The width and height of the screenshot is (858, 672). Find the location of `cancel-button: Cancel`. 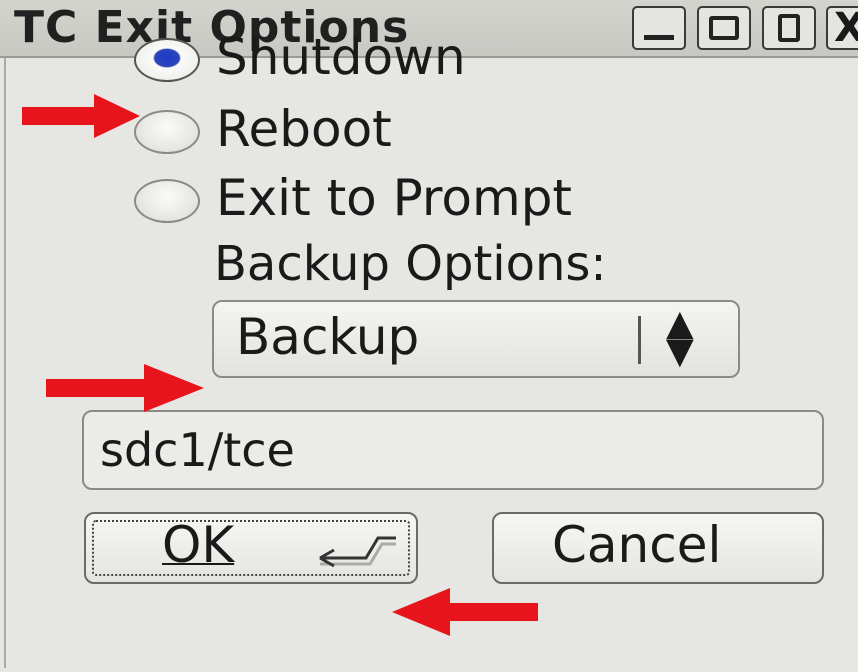

cancel-button: Cancel is located at coordinates (658, 548).